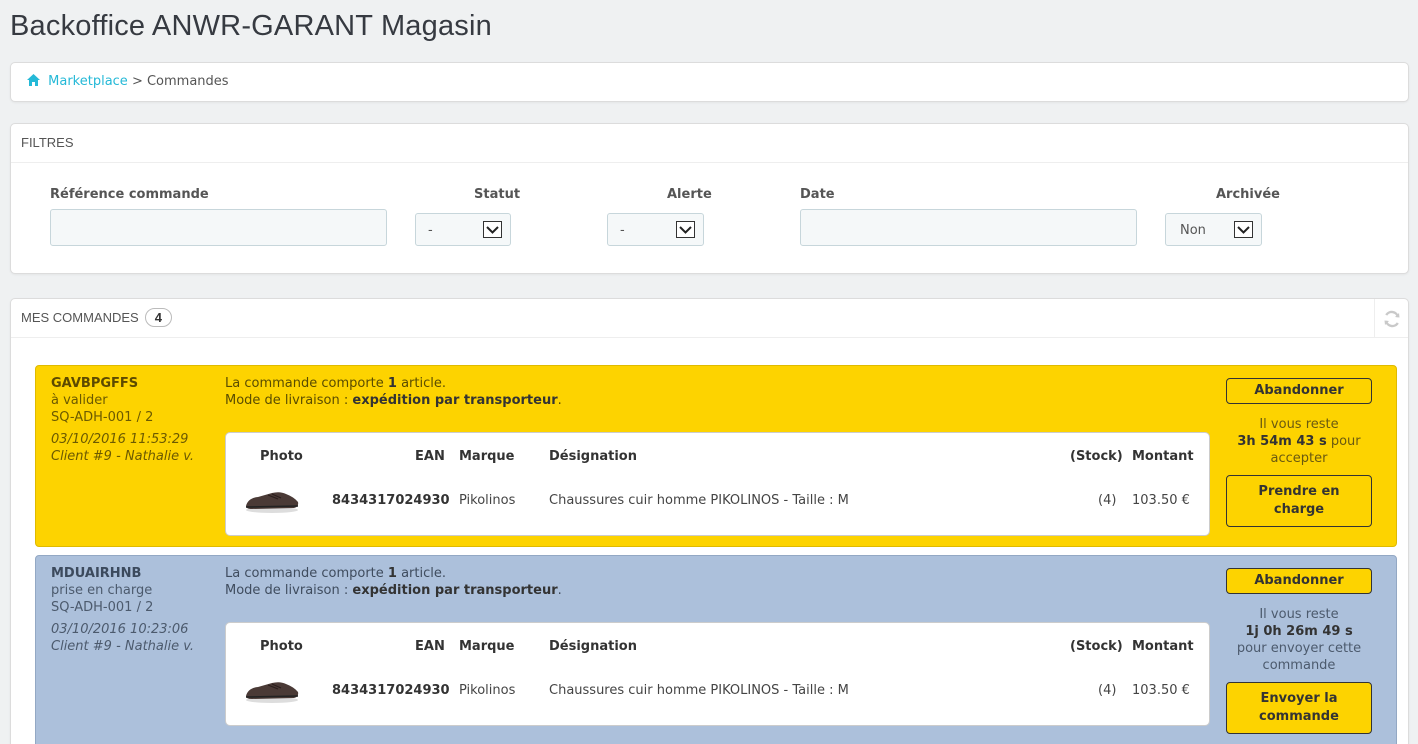 The height and width of the screenshot is (744, 1418). I want to click on order-status: à valider, so click(79, 400).